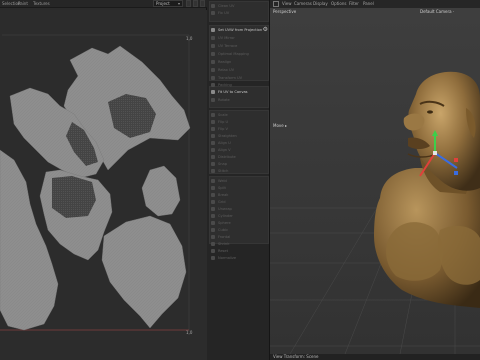  Describe the element at coordinates (239, 136) in the screenshot. I see `tool-item-15: Straighten` at that location.